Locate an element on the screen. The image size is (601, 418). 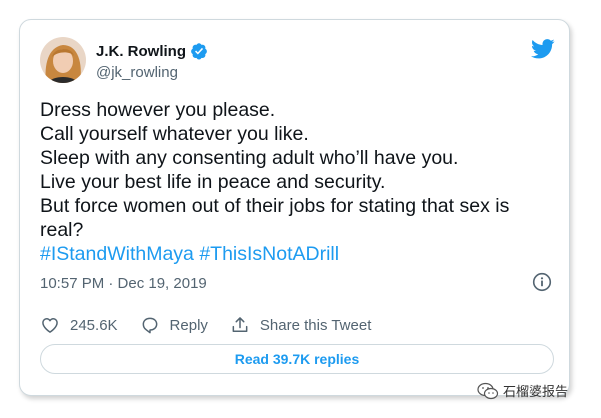
watermark-text: 石榴婆报告 is located at coordinates (536, 391).